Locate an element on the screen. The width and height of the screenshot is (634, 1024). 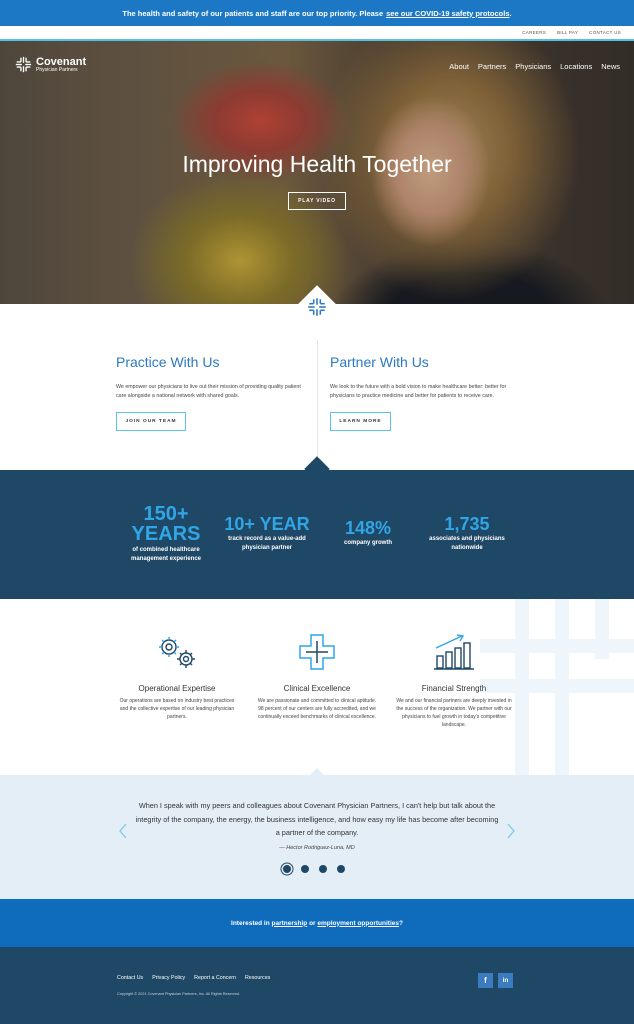
nav-news: News is located at coordinates (610, 66).